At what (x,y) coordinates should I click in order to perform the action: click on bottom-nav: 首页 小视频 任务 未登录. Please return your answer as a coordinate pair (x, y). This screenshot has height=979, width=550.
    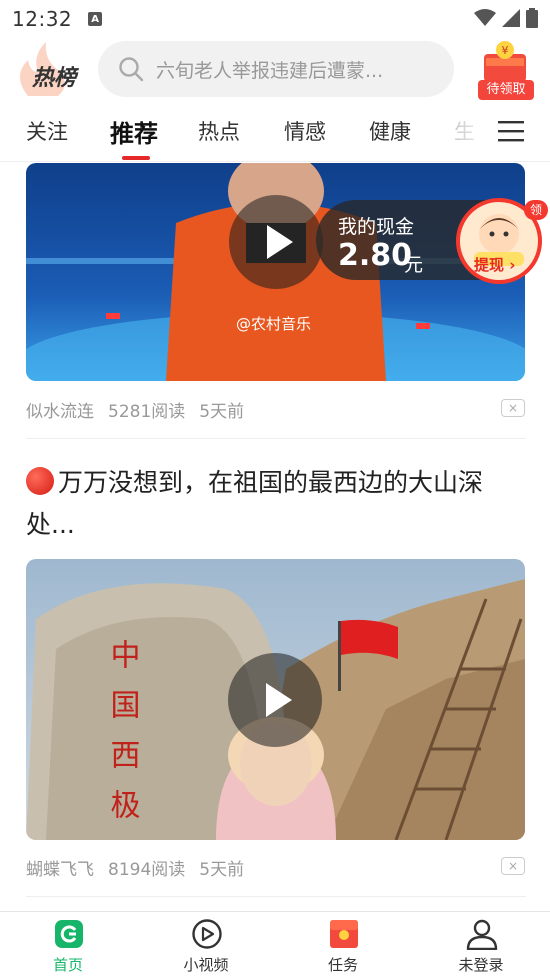
    Looking at the image, I should click on (275, 945).